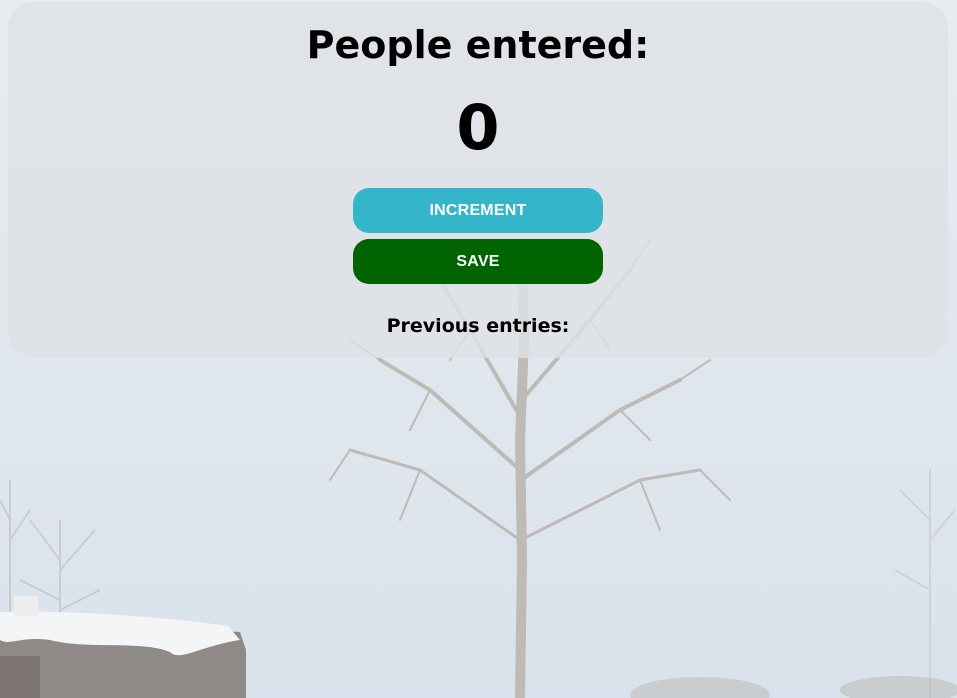  What do you see at coordinates (478, 261) in the screenshot?
I see `save-button: SAVE` at bounding box center [478, 261].